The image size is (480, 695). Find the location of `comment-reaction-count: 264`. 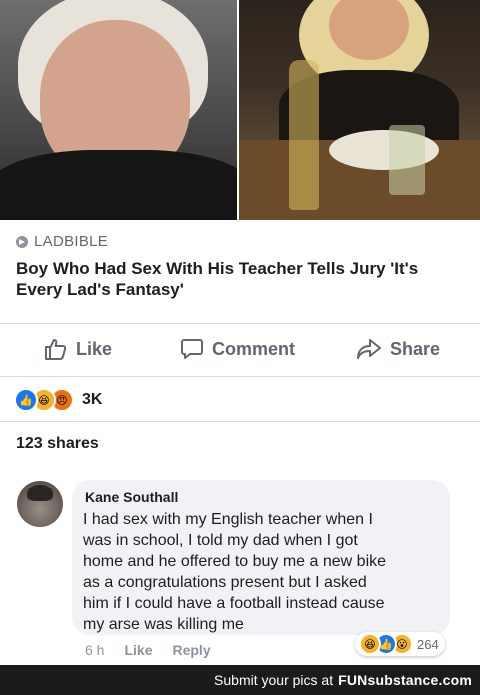

comment-reaction-count: 264 is located at coordinates (428, 644).